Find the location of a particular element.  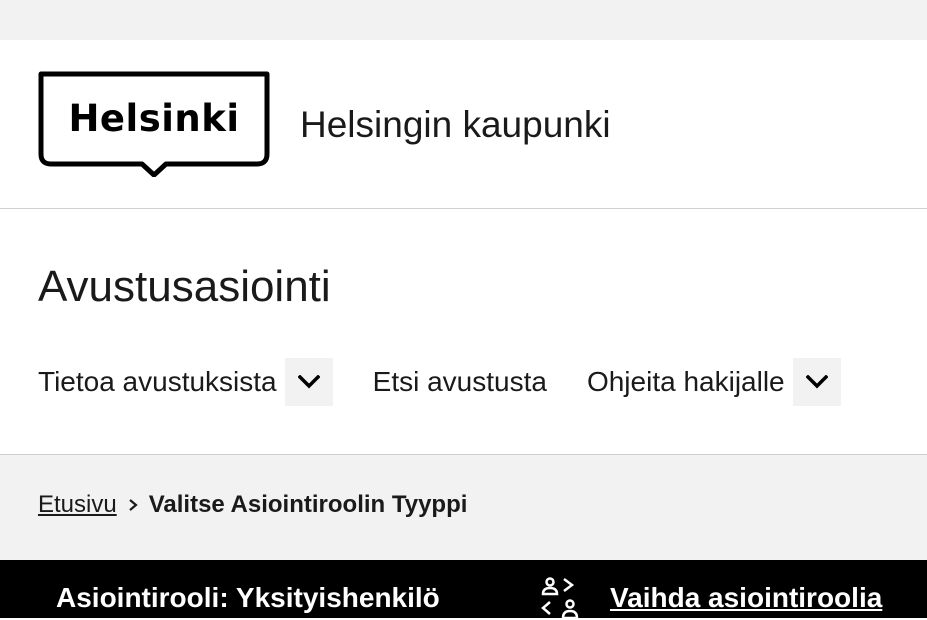

switch-role-link: Vaihda asiointiroolia is located at coordinates (711, 598).